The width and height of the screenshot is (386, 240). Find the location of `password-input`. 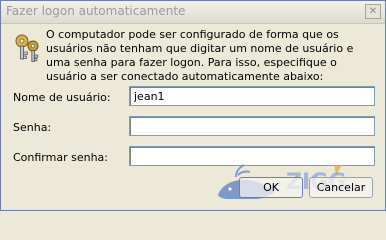

password-input is located at coordinates (252, 126).